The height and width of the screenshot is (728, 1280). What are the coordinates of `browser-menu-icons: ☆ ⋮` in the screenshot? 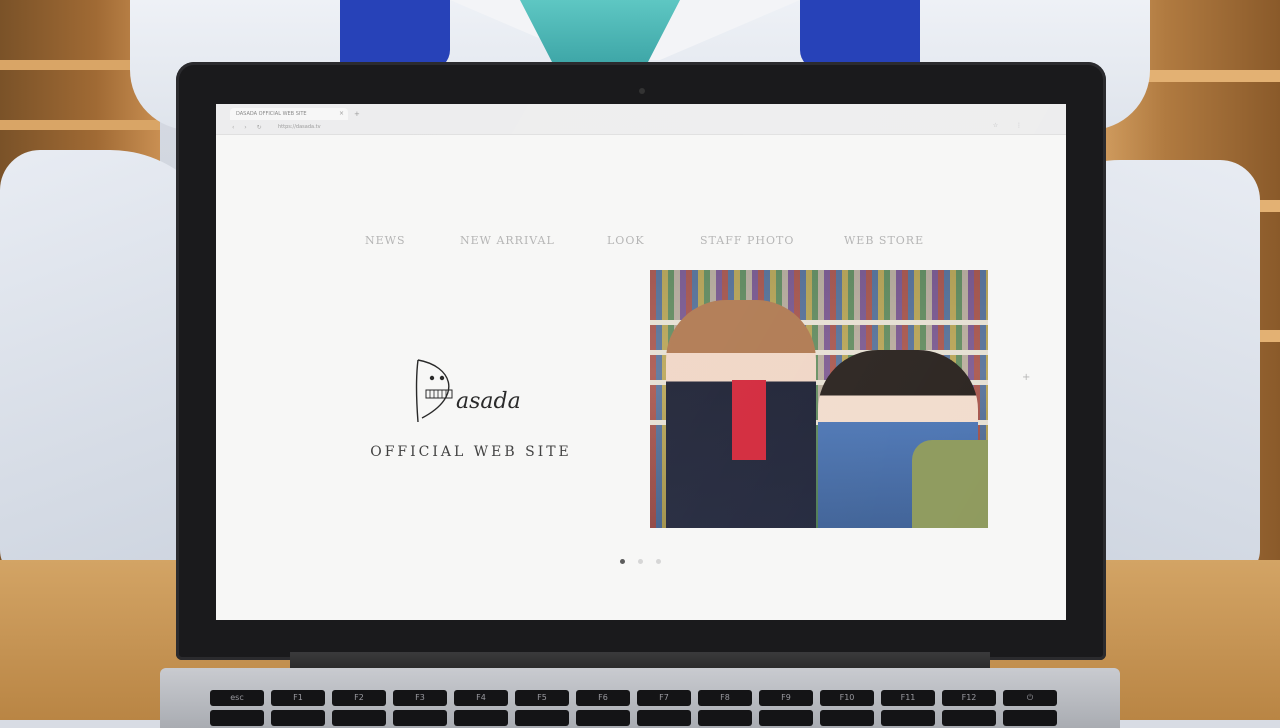 It's located at (1011, 125).